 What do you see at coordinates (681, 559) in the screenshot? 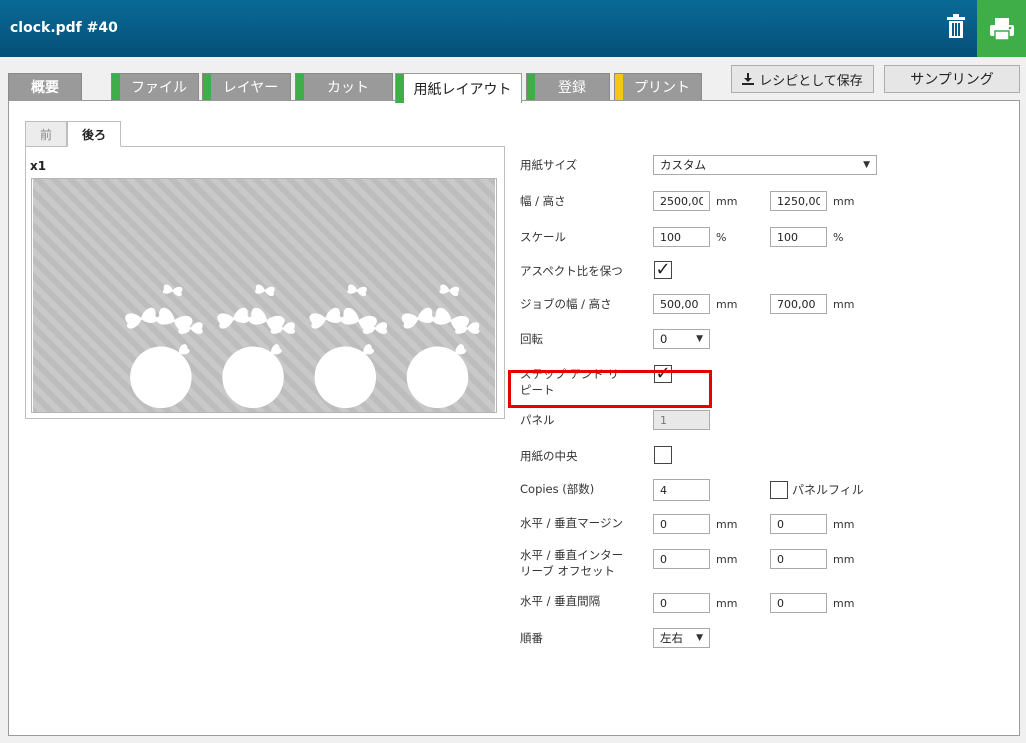
I see `interleave-h-input` at bounding box center [681, 559].